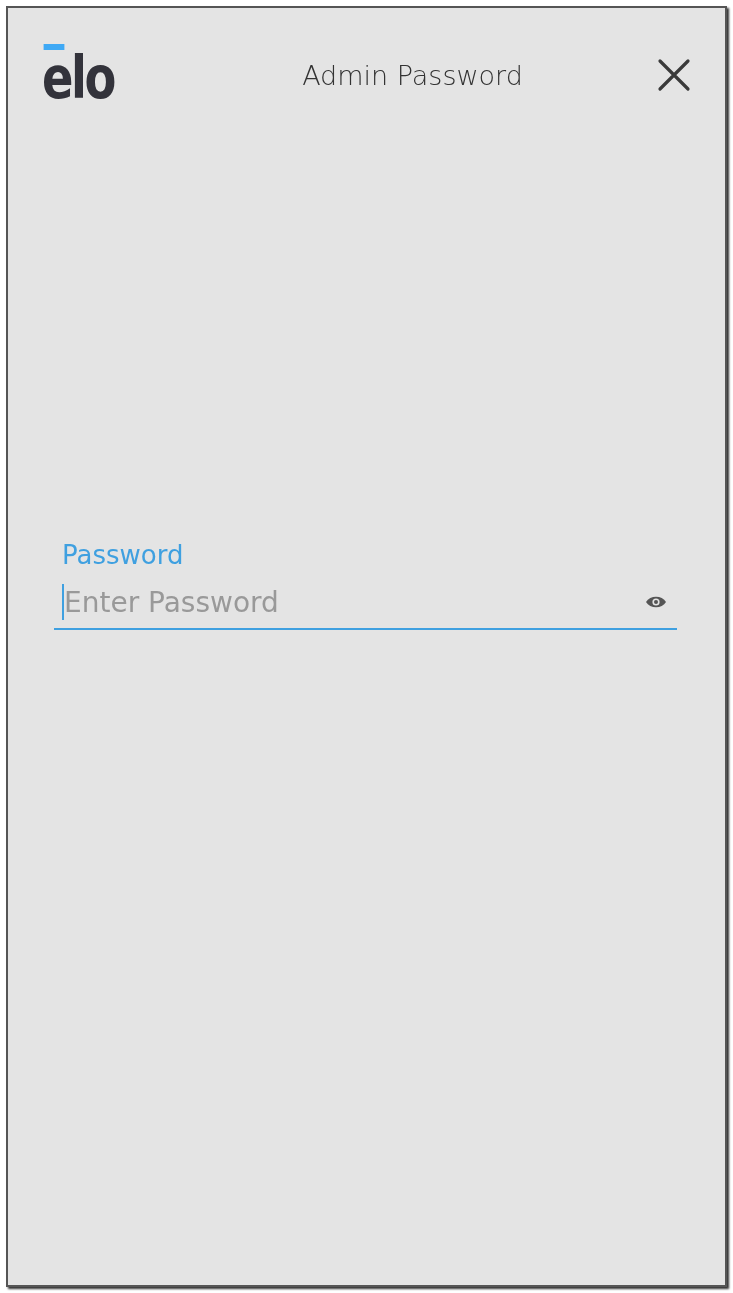 This screenshot has width=733, height=1293. I want to click on password-field: Enter Password, so click(354, 602).